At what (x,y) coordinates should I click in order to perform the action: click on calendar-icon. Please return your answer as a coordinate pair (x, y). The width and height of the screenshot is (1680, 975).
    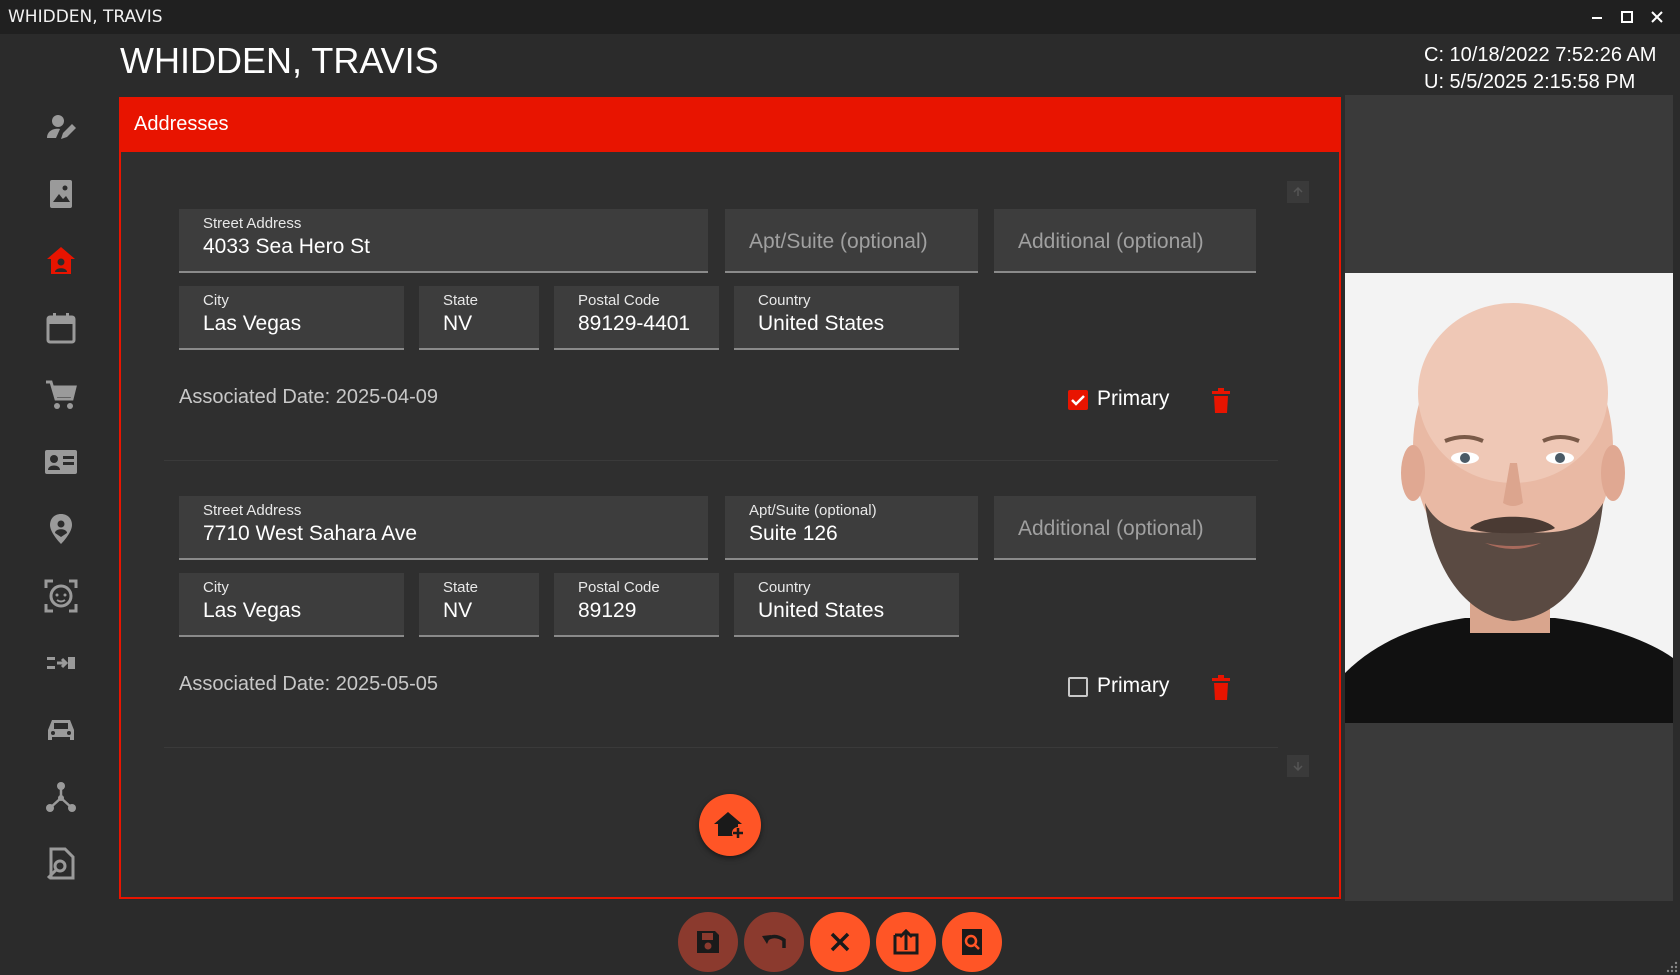
    Looking at the image, I should click on (61, 328).